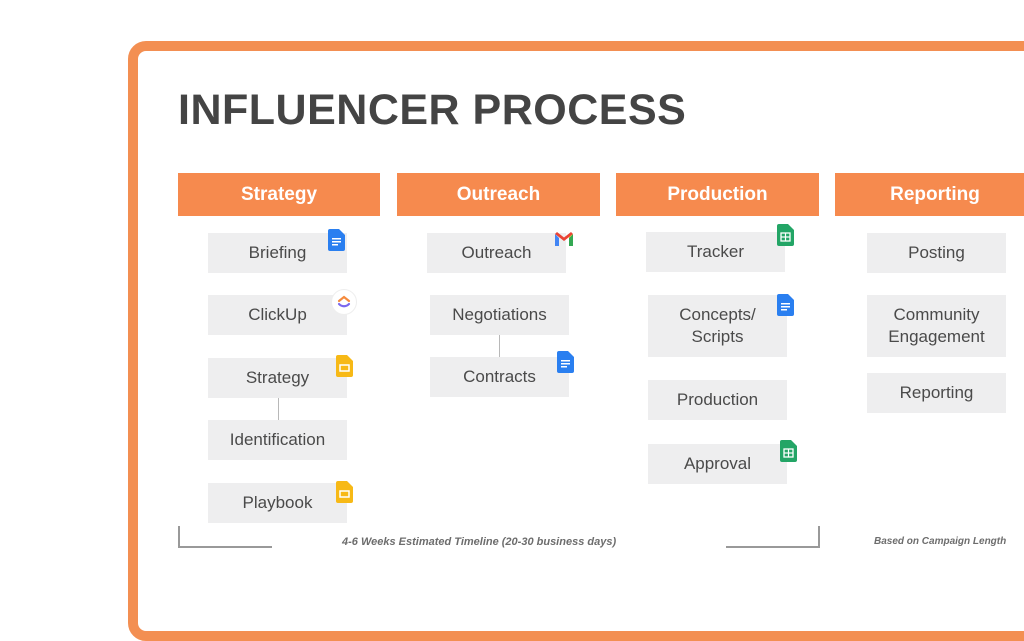 Image resolution: width=1024 pixels, height=641 pixels. What do you see at coordinates (717, 326) in the screenshot?
I see `step-concepts-scripts: Concepts/ Scripts` at bounding box center [717, 326].